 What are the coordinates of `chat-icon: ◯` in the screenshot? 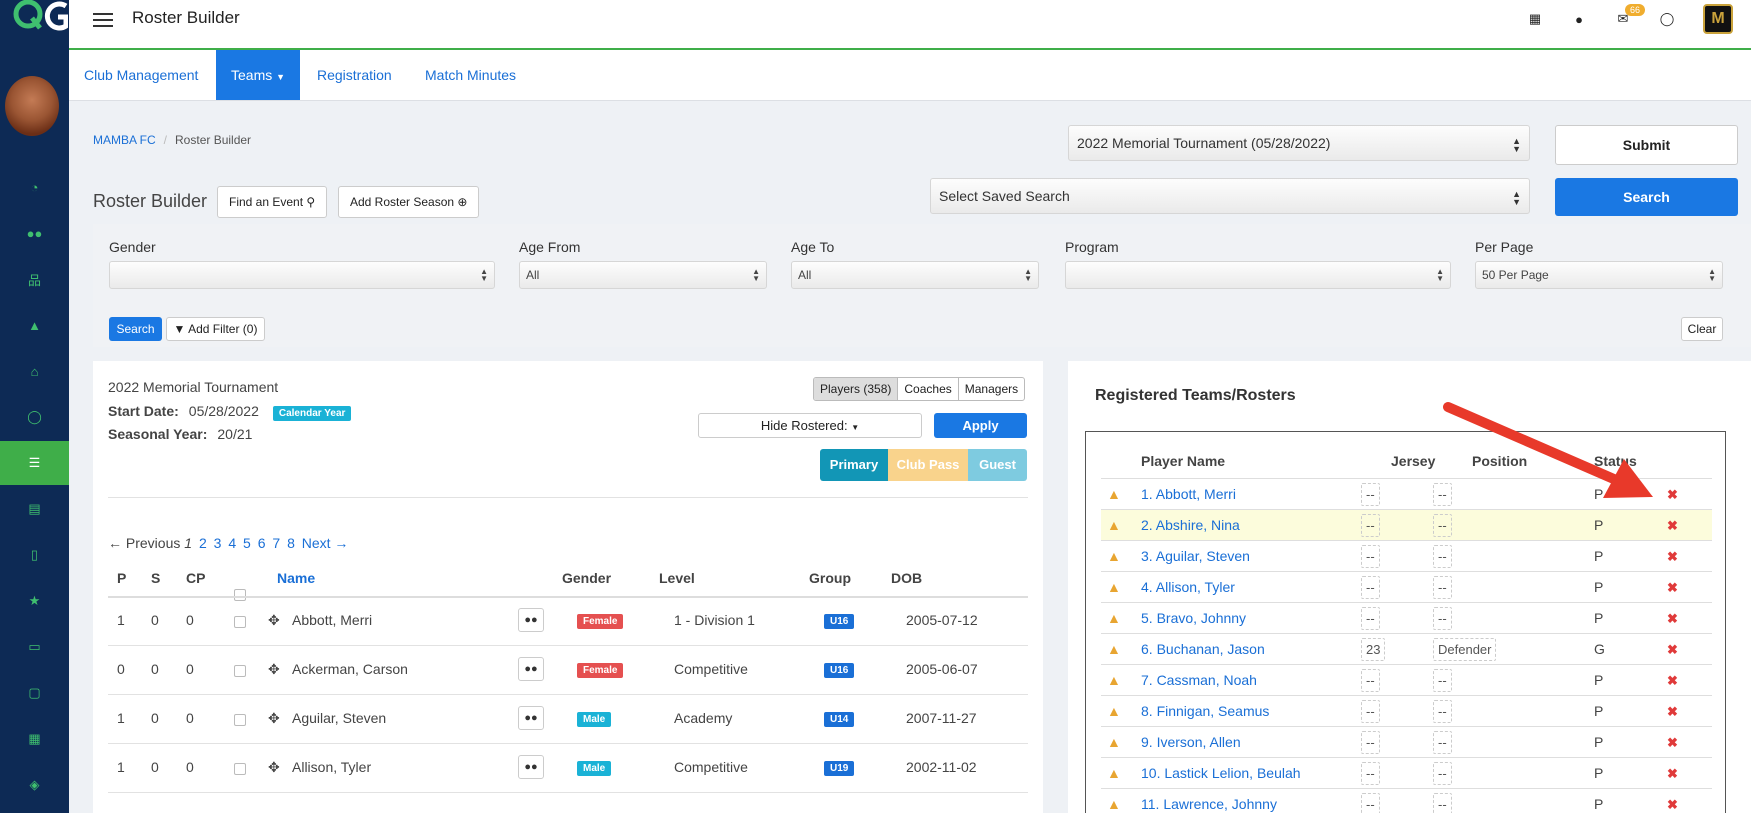 It's located at (34, 417).